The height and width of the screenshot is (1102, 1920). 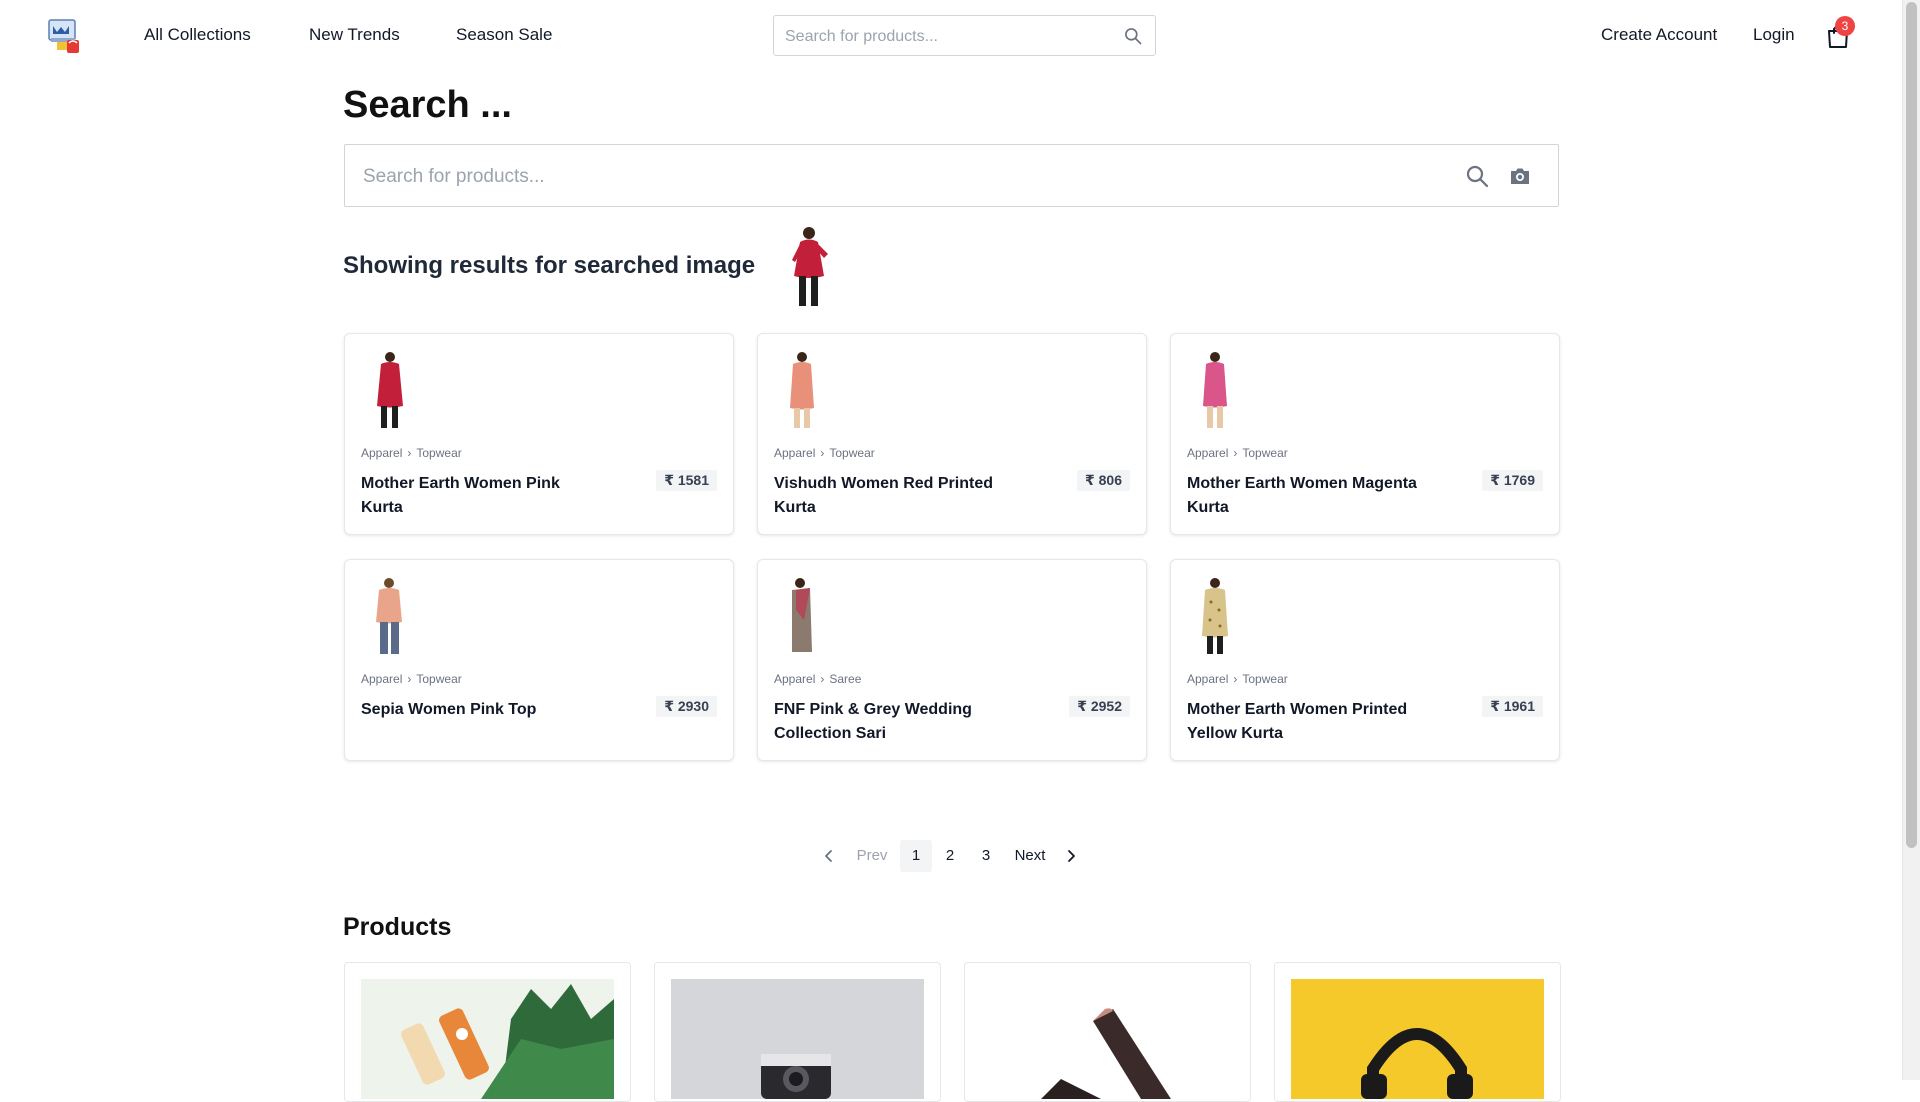 I want to click on create-account-link: Create Account, so click(x=1659, y=35).